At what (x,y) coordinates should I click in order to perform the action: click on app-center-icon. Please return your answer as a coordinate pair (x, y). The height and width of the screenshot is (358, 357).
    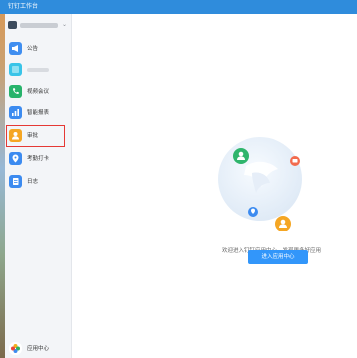
    Looking at the image, I should click on (15, 348).